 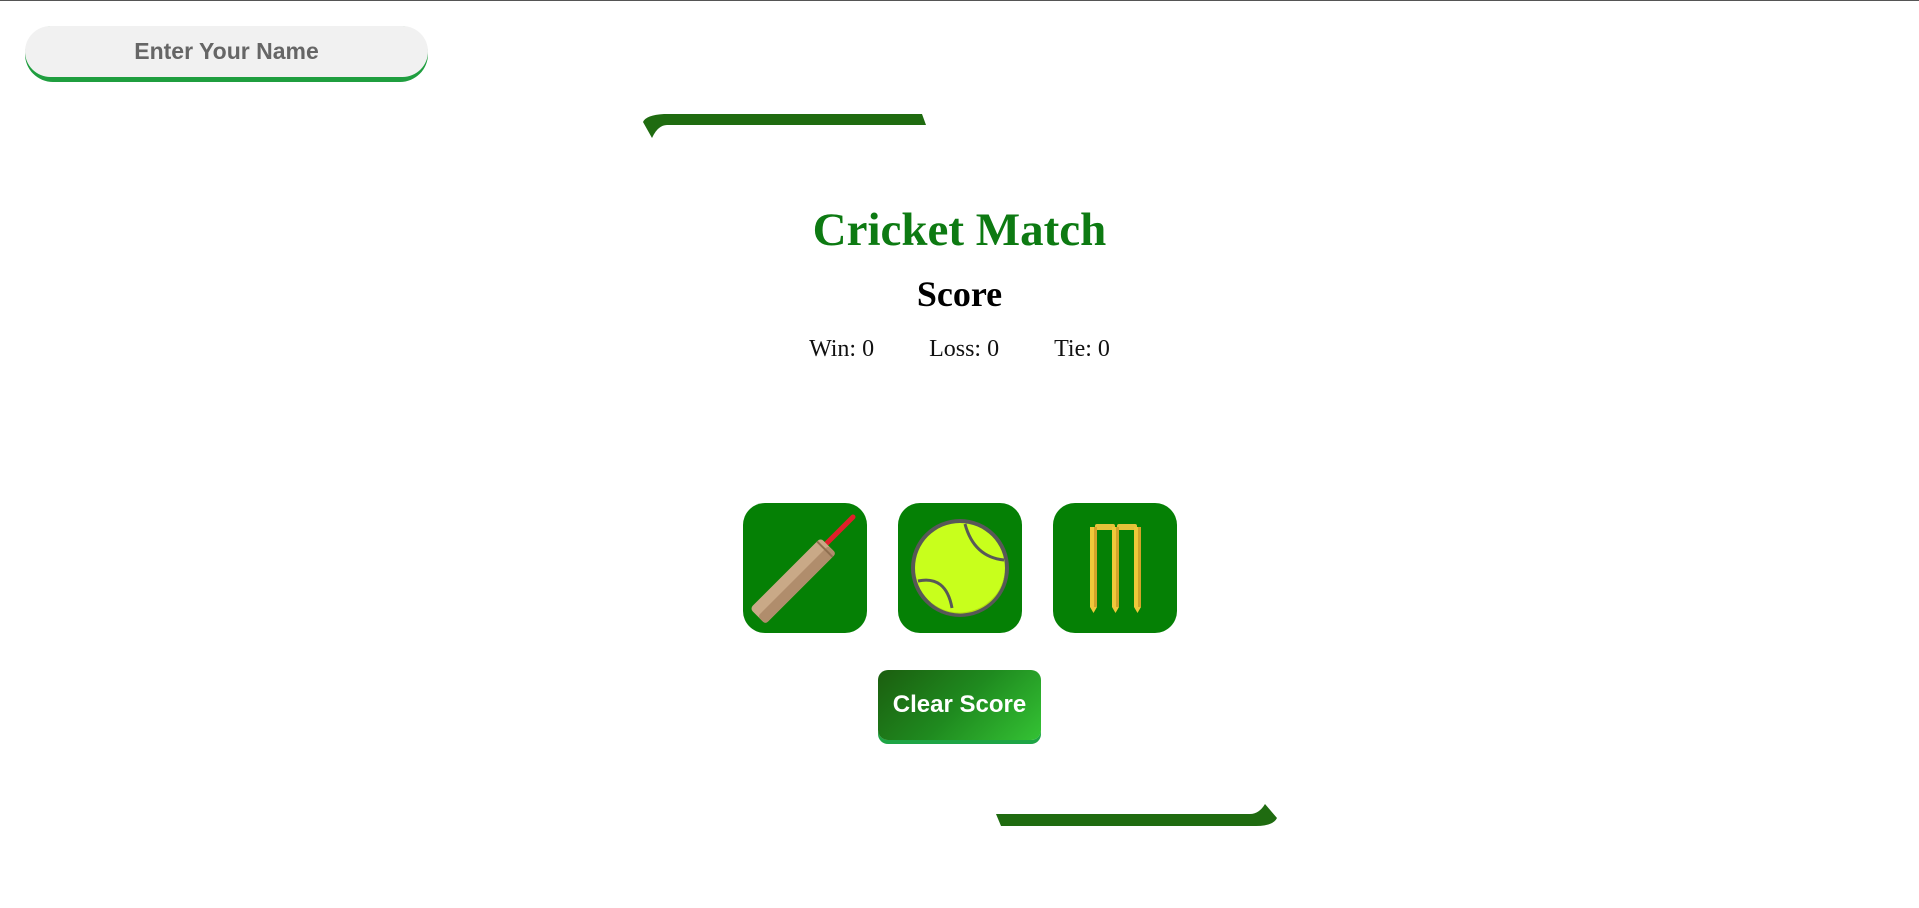 I want to click on ball-icon, so click(x=960, y=568).